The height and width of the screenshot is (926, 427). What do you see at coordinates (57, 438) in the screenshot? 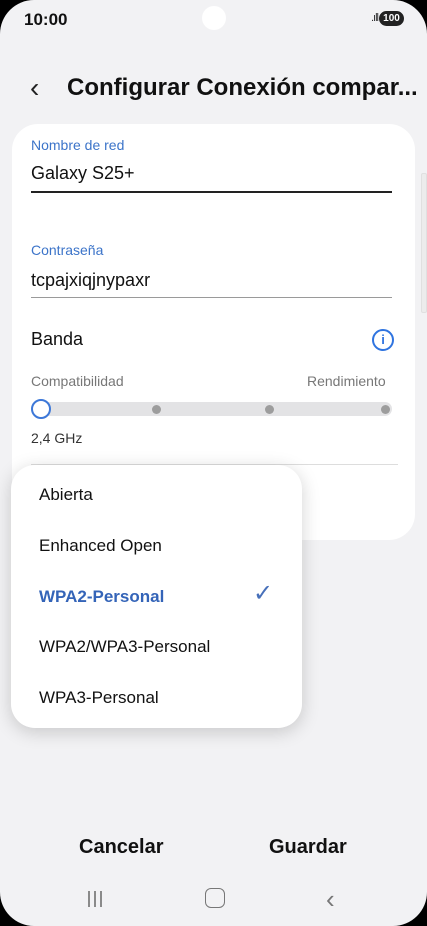
I see `band-selected-value: 2,4 GHz` at bounding box center [57, 438].